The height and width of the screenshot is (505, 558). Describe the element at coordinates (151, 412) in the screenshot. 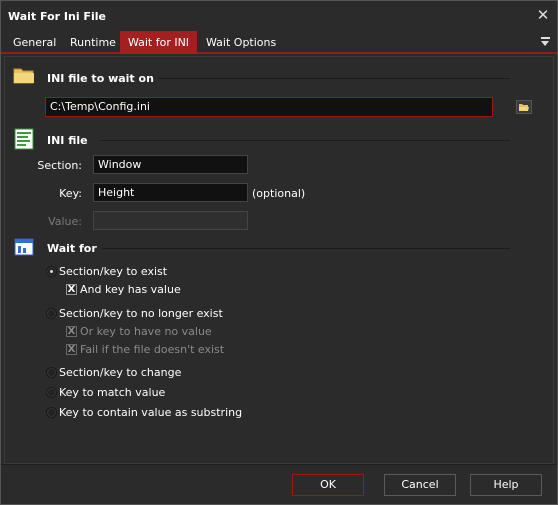

I see `radio-label: Key to contain value as substring` at that location.